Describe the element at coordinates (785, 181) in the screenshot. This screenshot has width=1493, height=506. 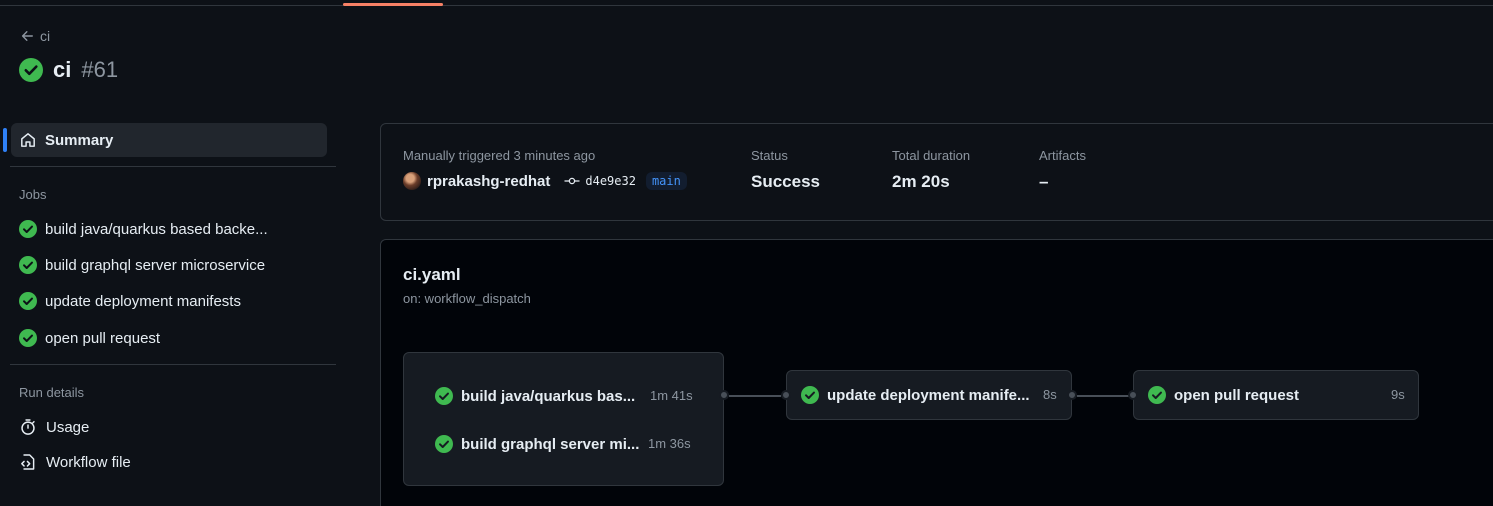
I see `status-value: Success` at that location.